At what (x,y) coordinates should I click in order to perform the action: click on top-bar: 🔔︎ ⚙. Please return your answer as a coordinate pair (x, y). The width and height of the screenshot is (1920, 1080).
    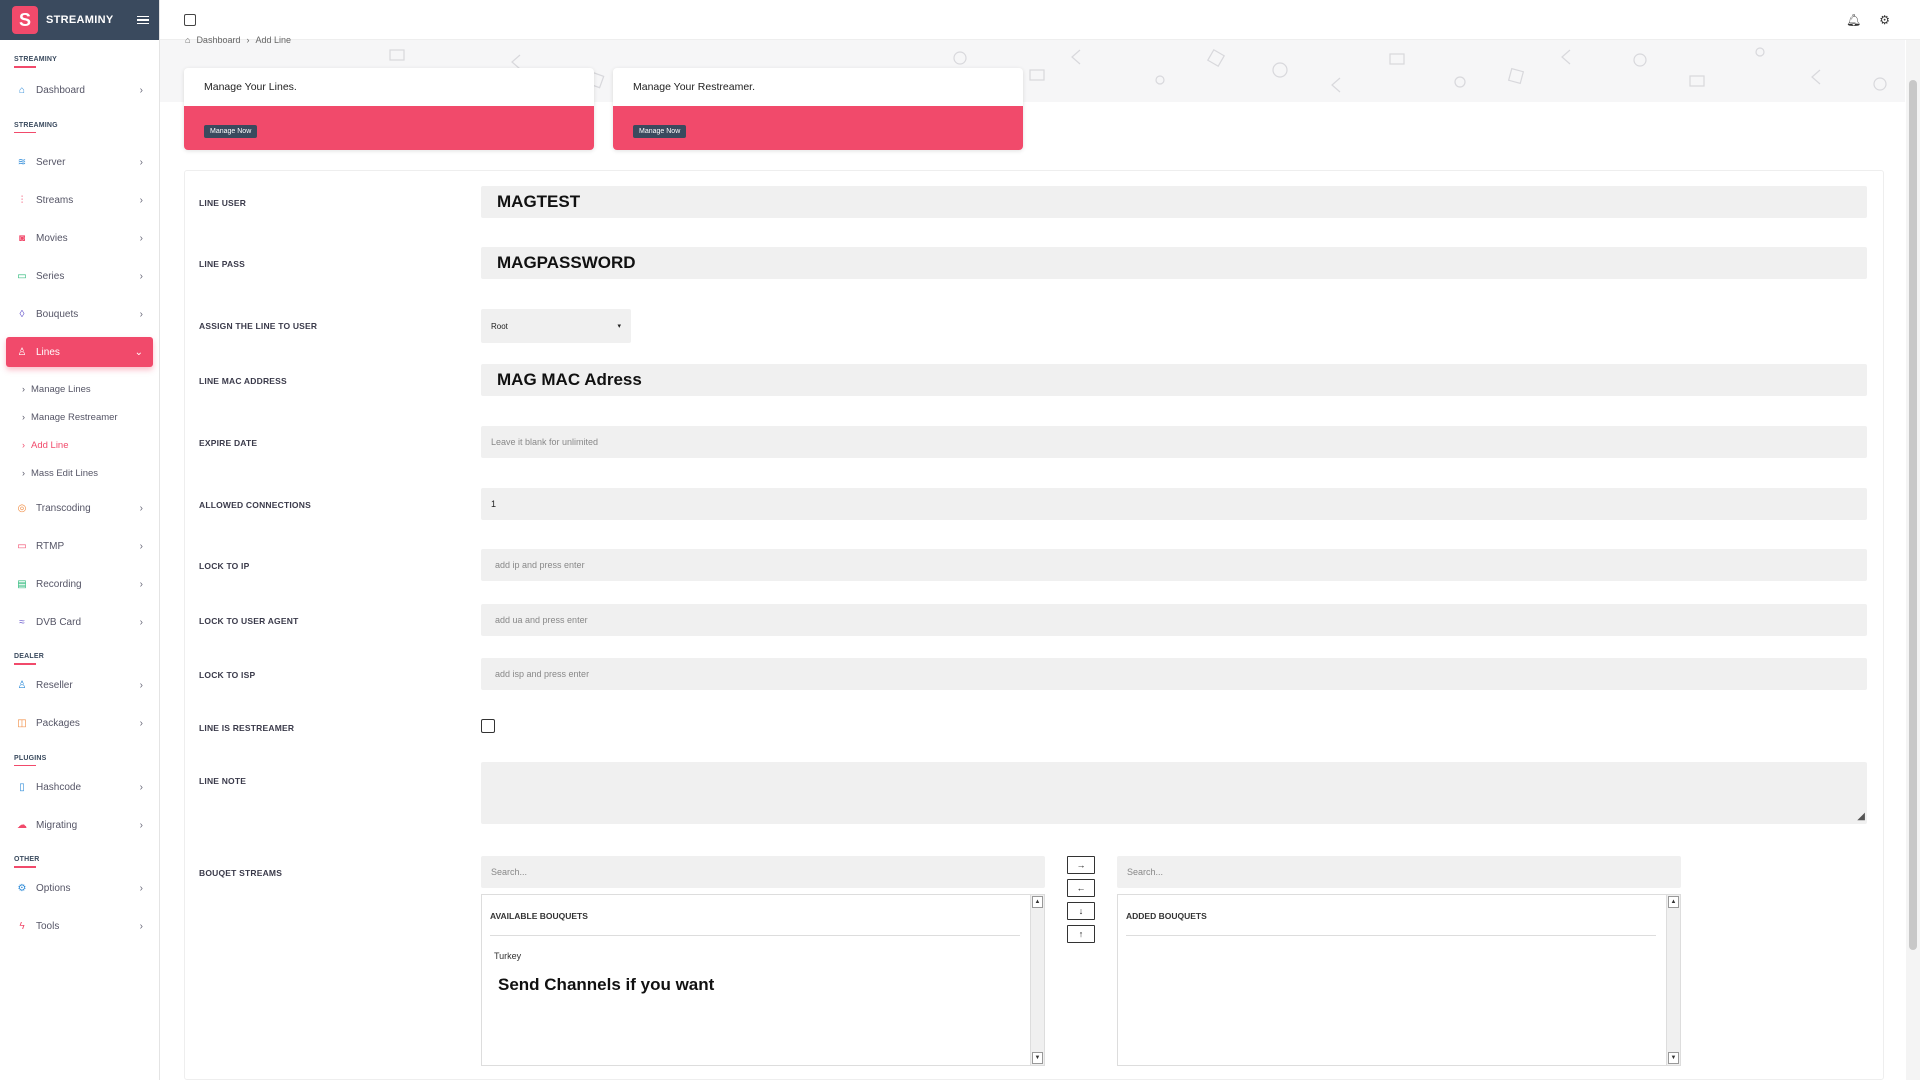
    Looking at the image, I should click on (1040, 20).